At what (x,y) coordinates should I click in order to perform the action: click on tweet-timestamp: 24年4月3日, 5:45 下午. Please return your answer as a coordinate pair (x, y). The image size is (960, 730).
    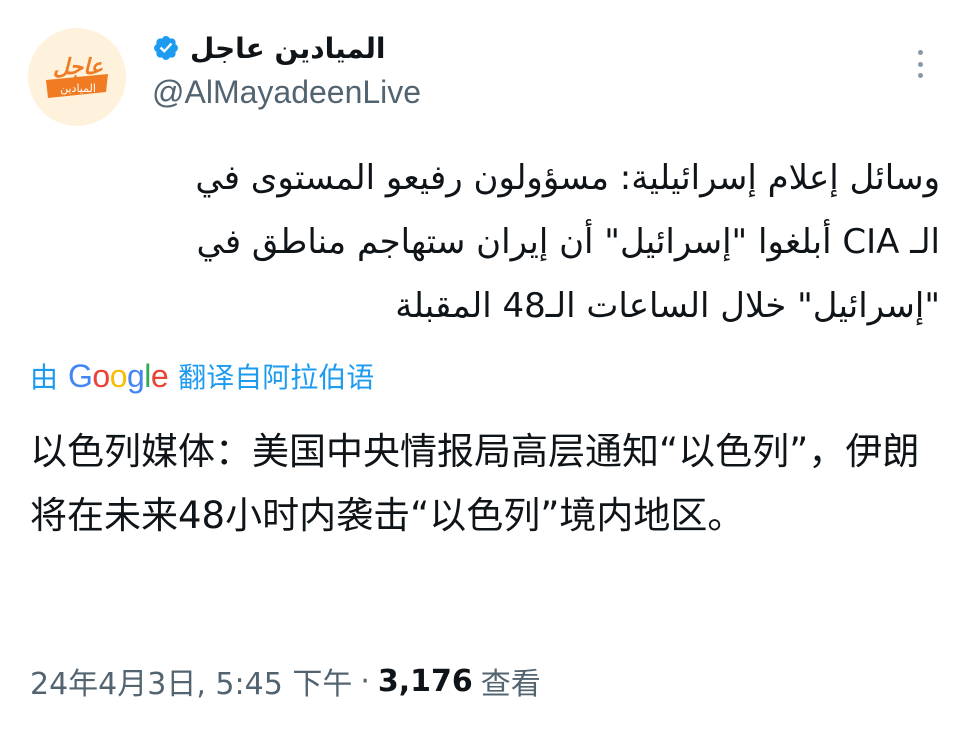
    Looking at the image, I should click on (191, 681).